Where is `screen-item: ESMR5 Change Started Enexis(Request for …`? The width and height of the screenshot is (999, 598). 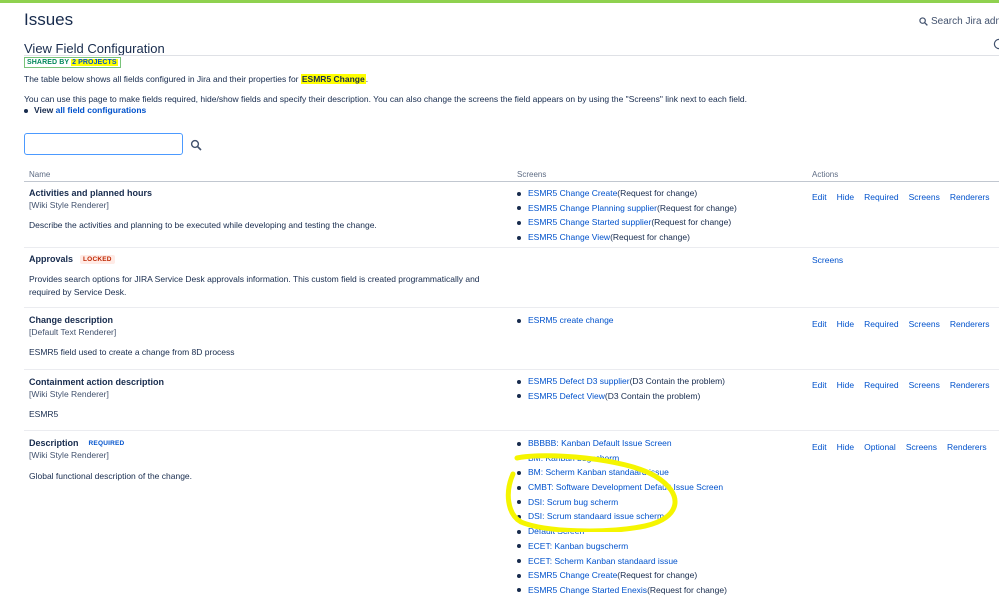 screen-item: ESMR5 Change Started Enexis(Request for … is located at coordinates (622, 590).